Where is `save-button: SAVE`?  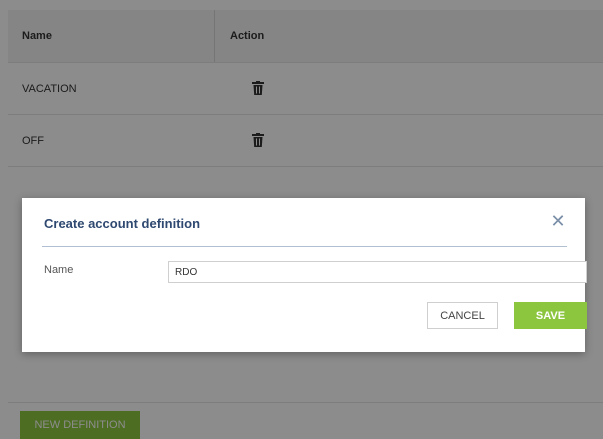 save-button: SAVE is located at coordinates (550, 315).